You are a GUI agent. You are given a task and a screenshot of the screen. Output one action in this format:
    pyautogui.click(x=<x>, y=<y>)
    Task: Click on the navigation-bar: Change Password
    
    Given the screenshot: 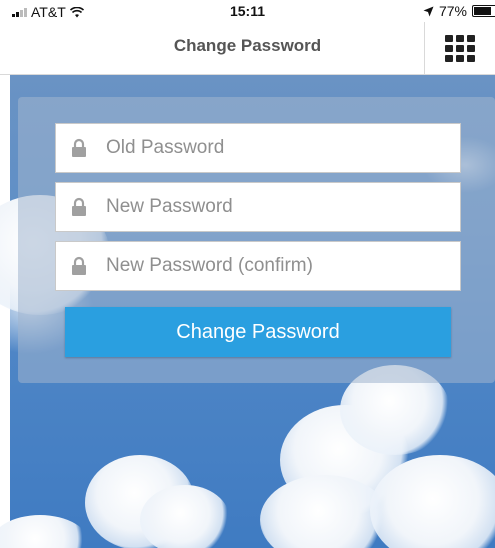 What is the action you would take?
    pyautogui.click(x=247, y=48)
    